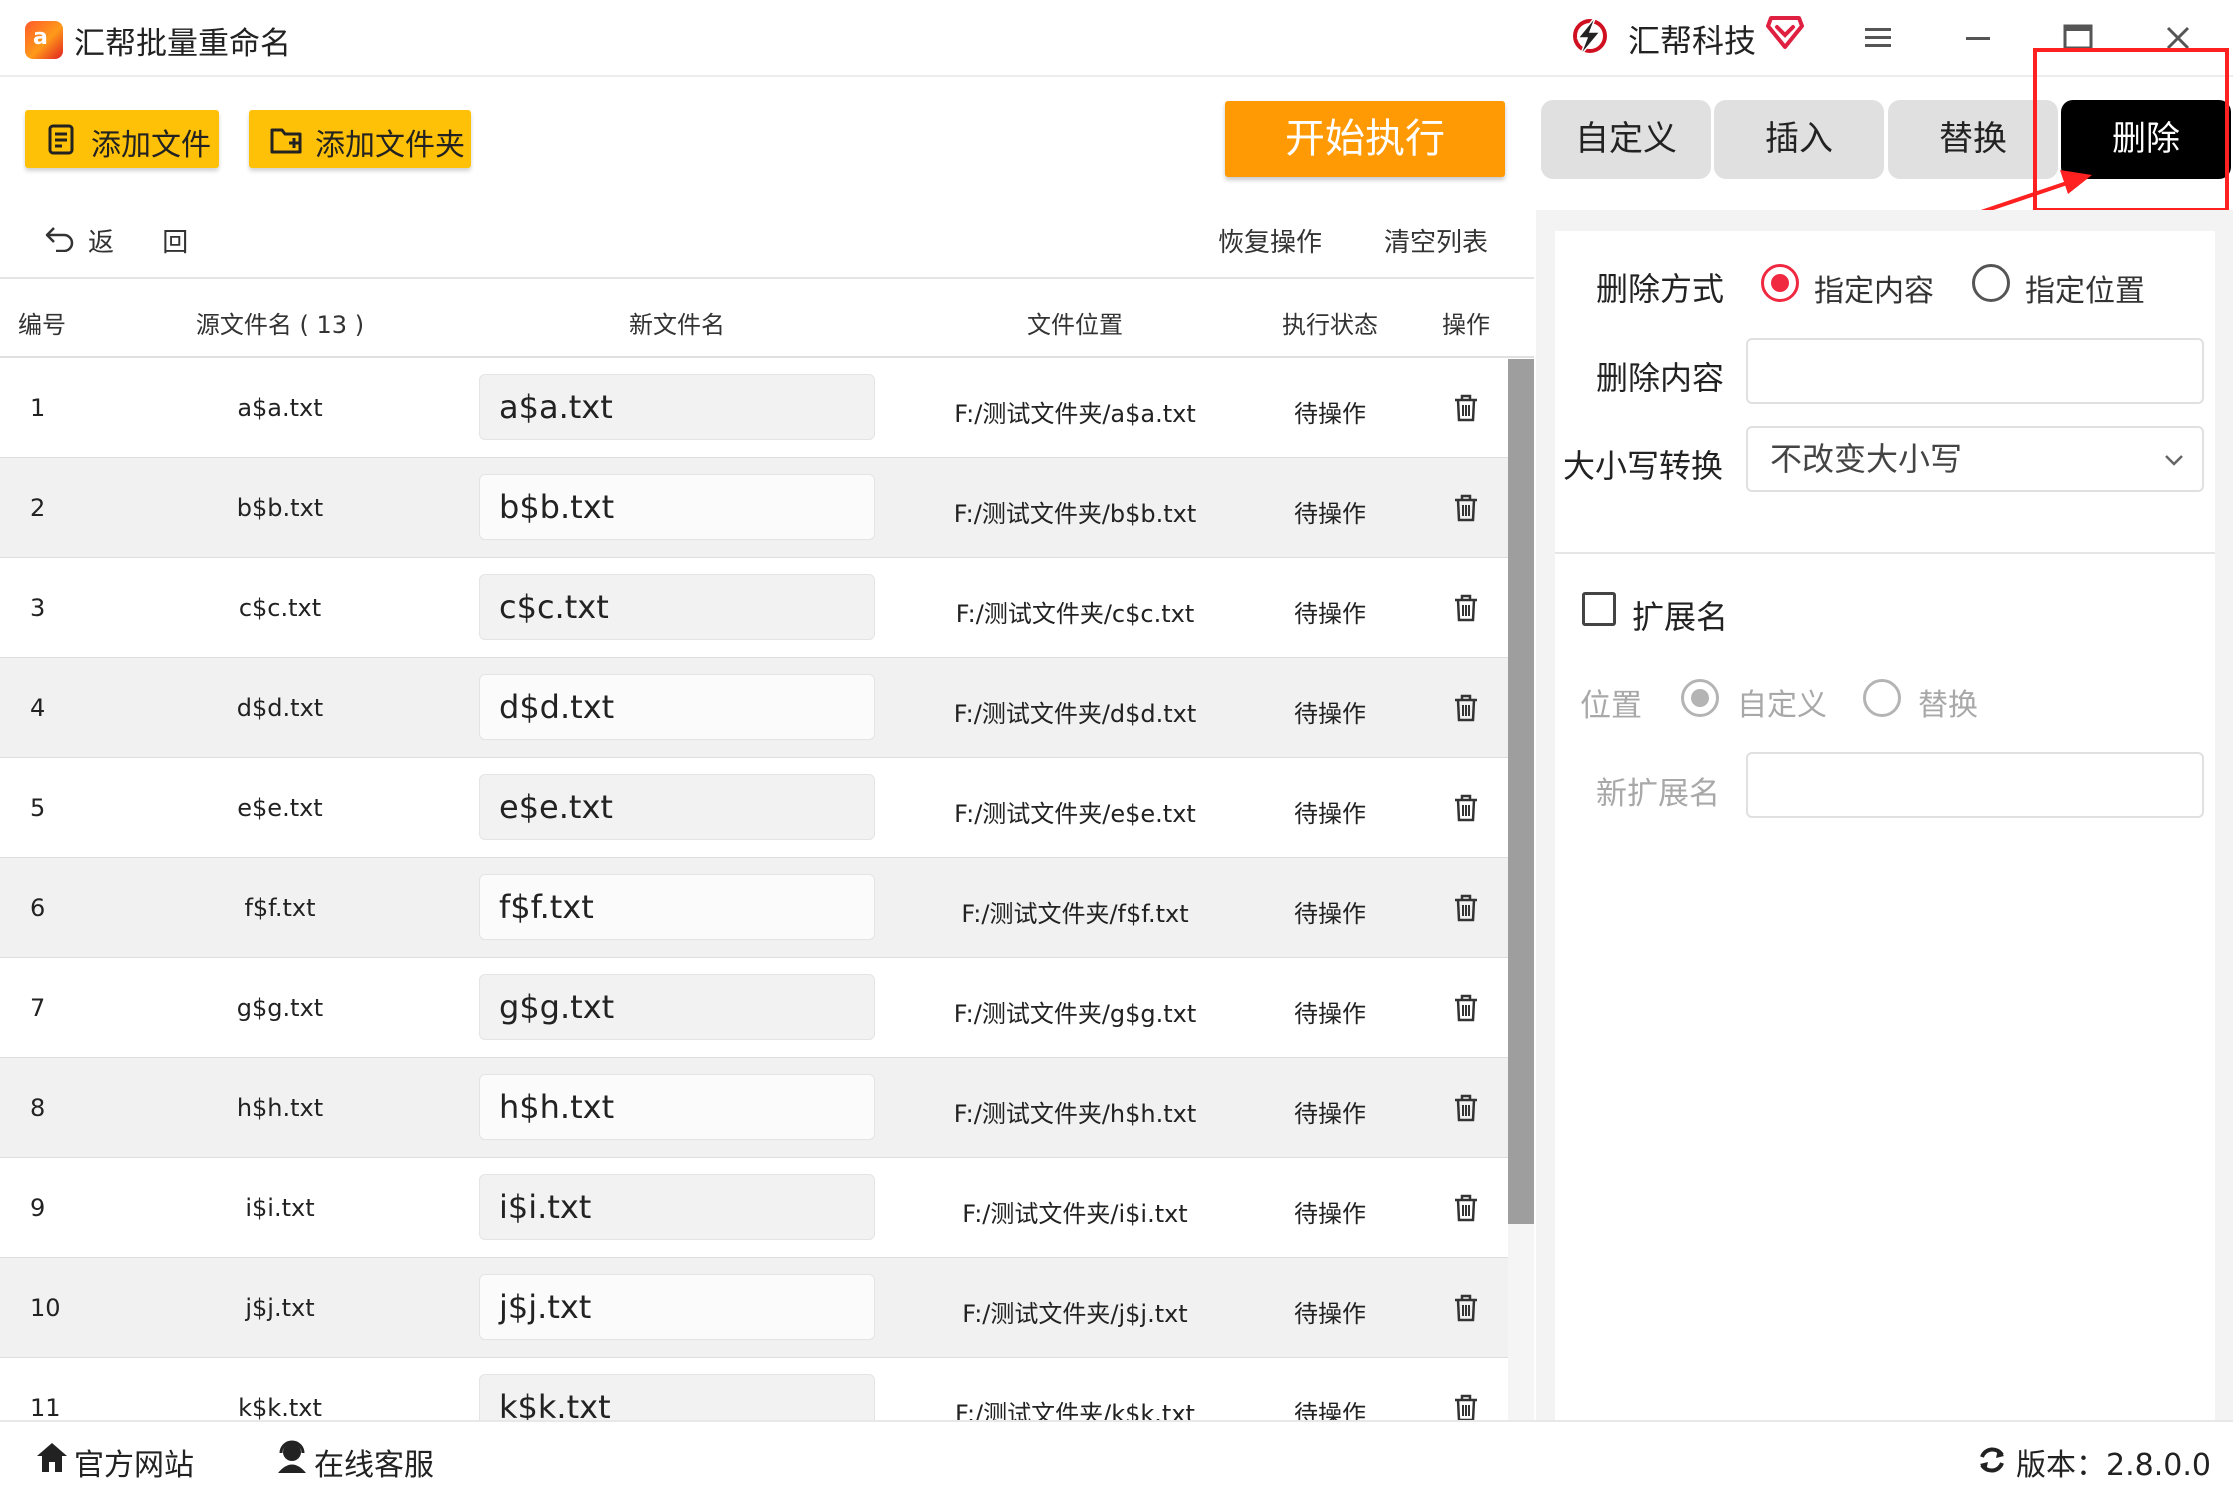  Describe the element at coordinates (1700, 698) in the screenshot. I see `radio-position-custom` at that location.